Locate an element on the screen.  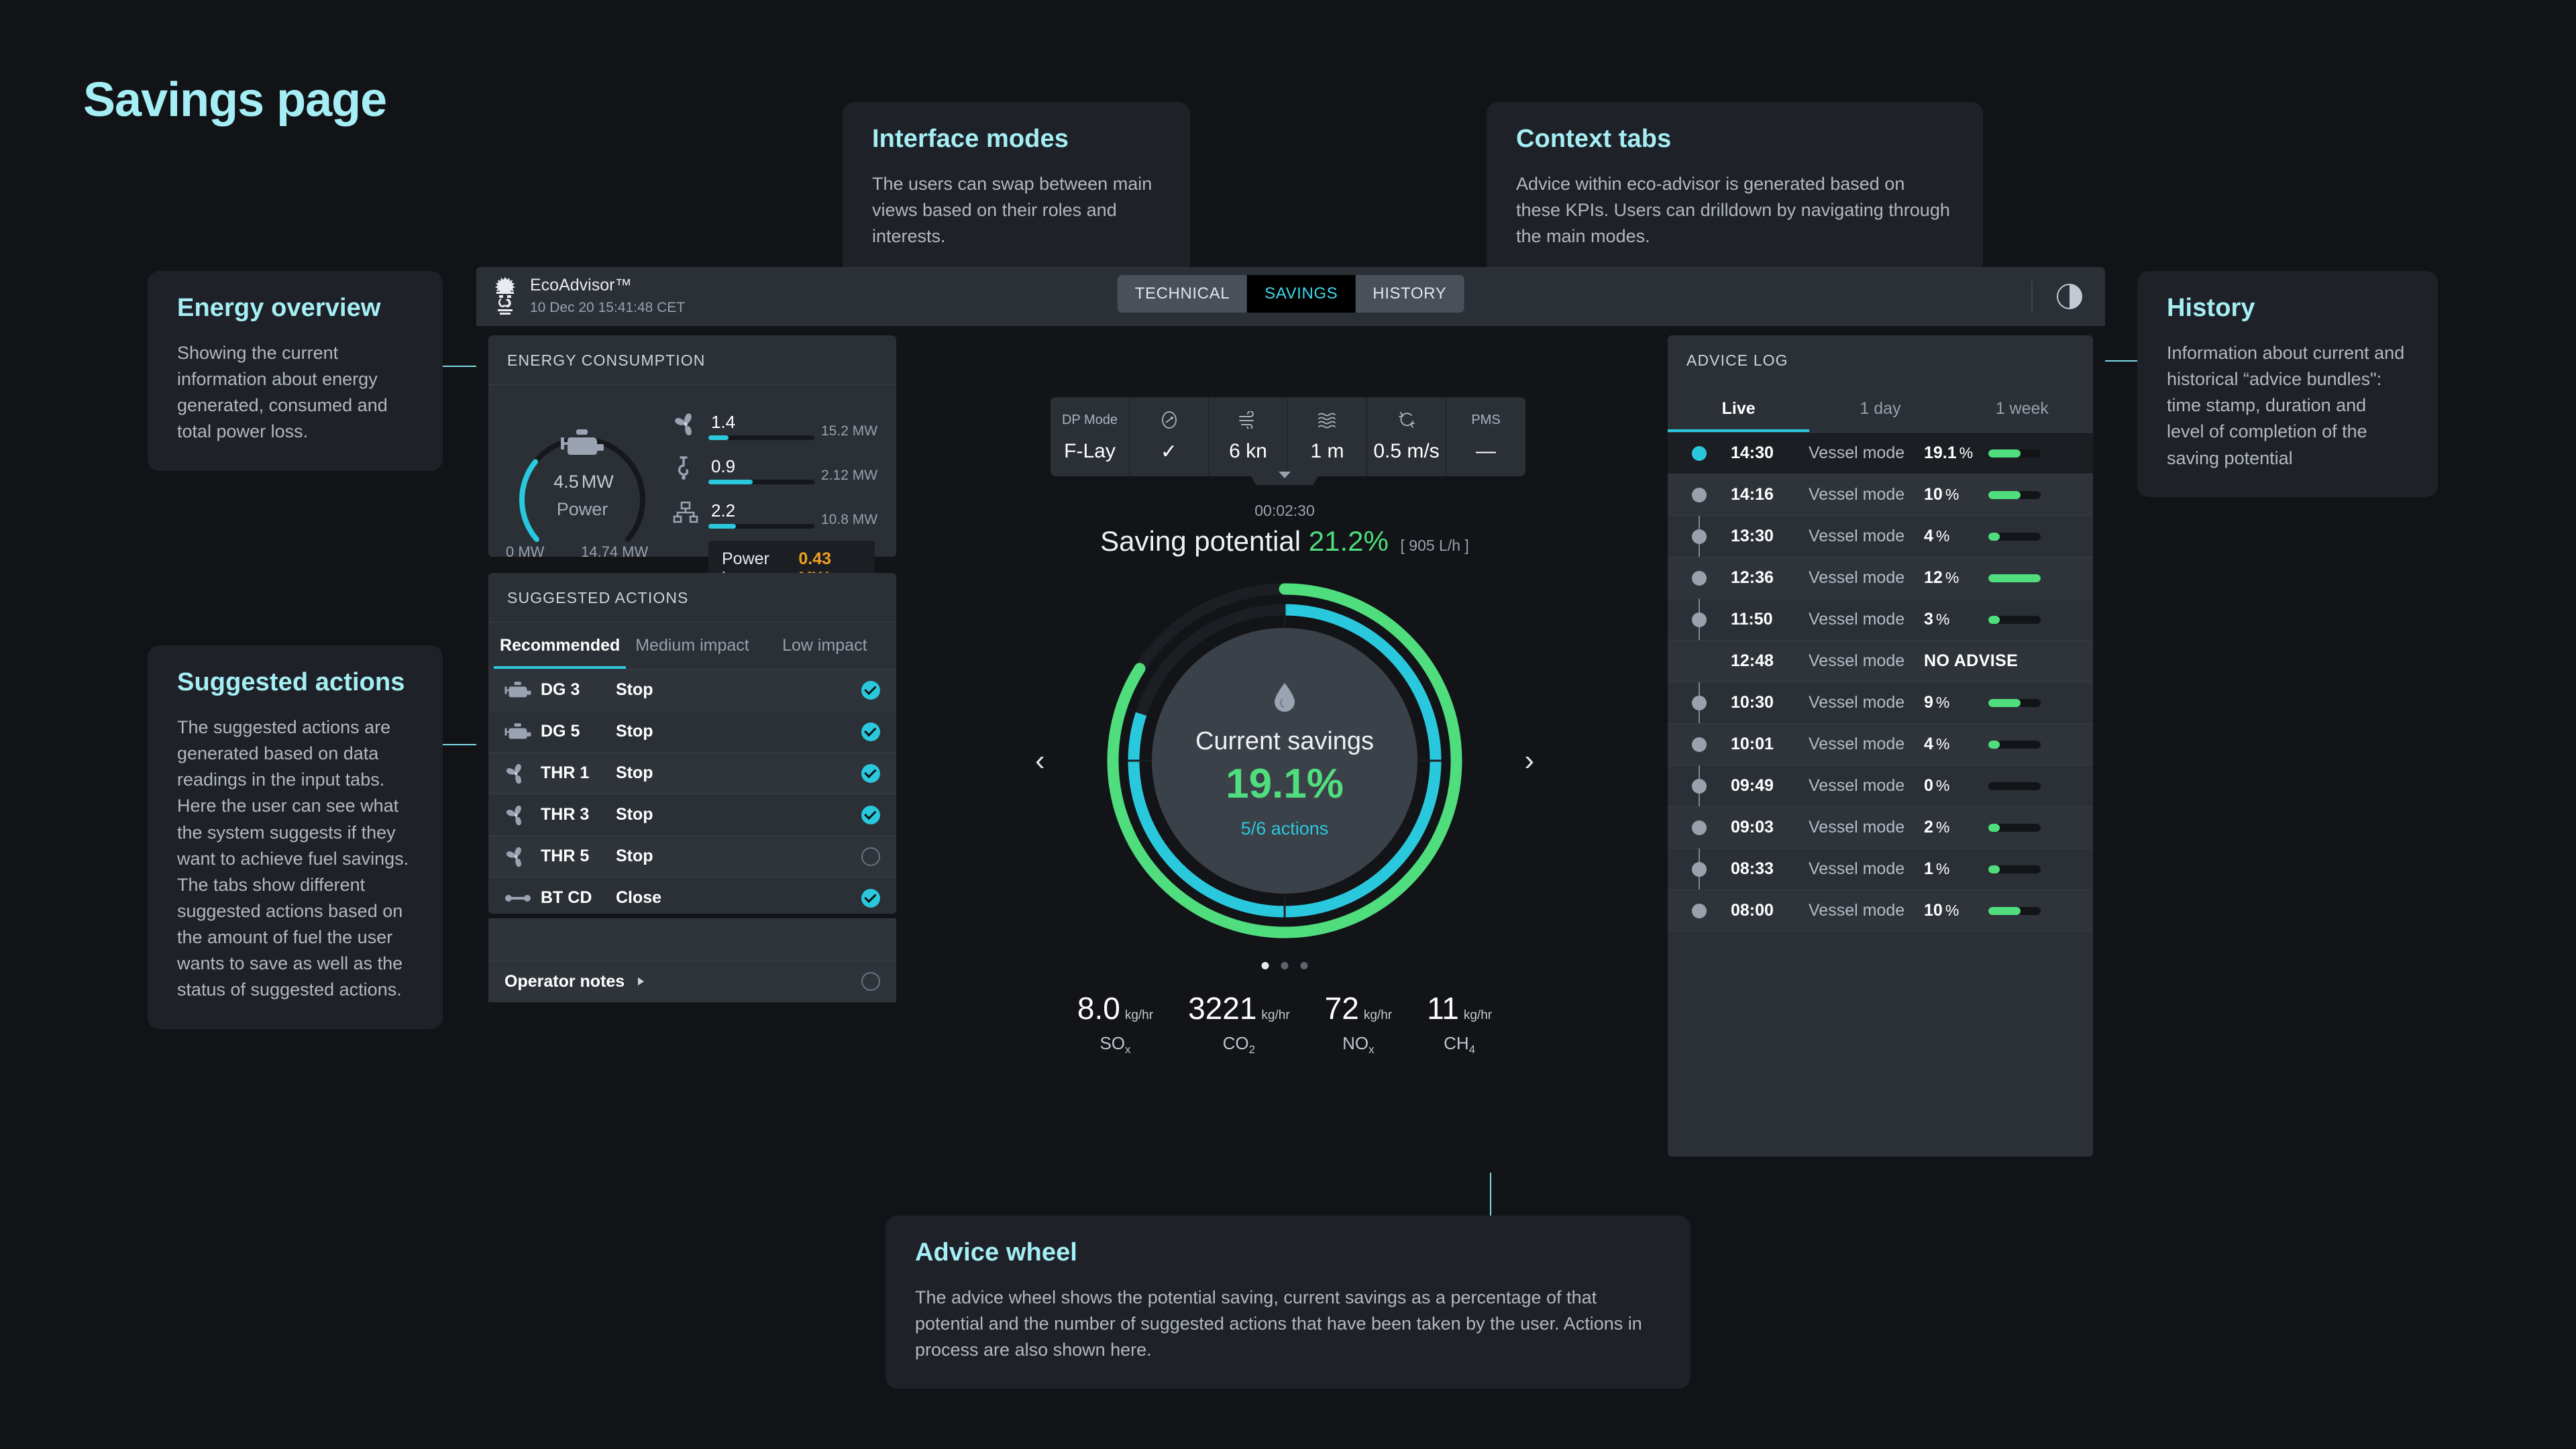
mode-tab-group: TECHNICAL SAVINGS HISTORY is located at coordinates (1290, 294).